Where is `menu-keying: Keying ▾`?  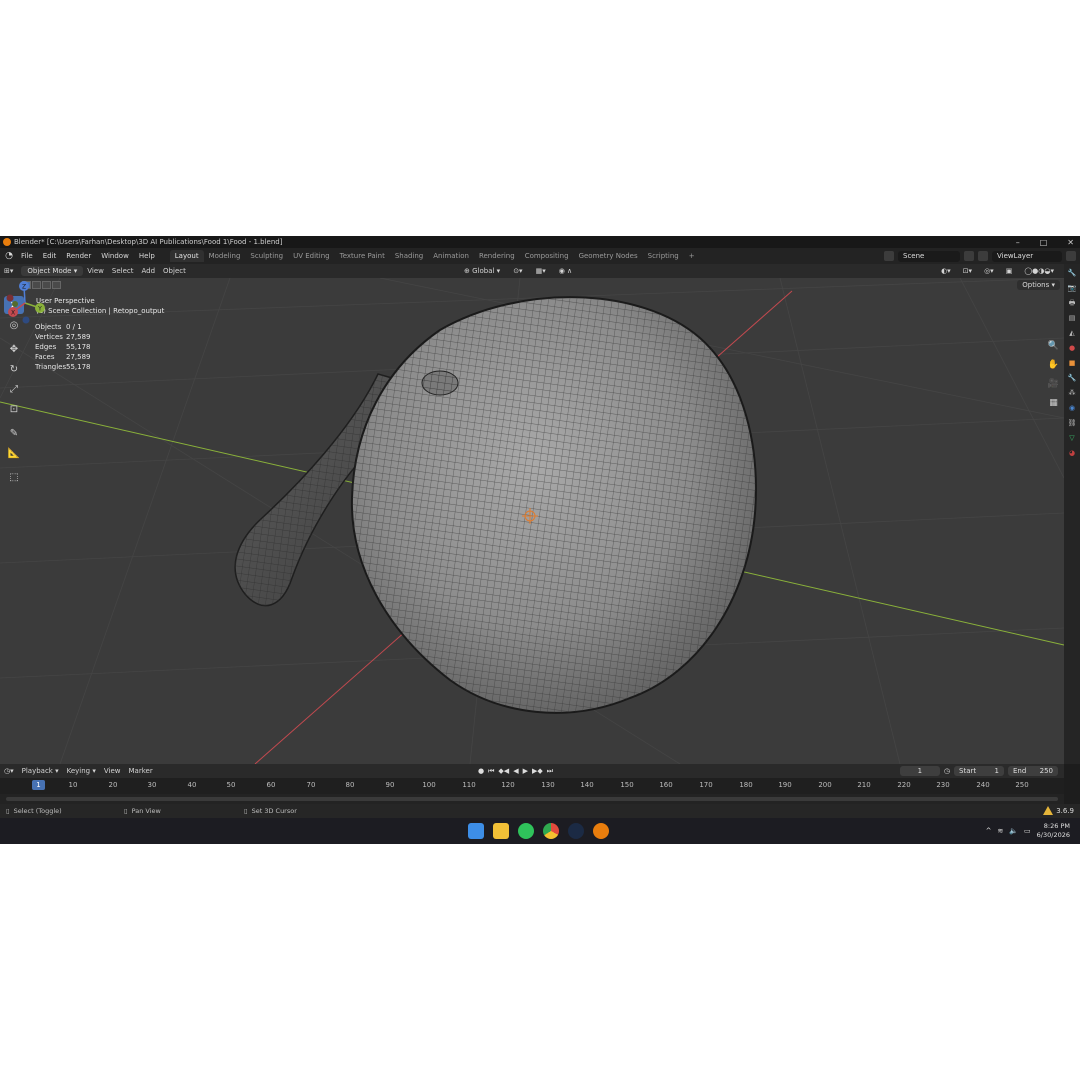 menu-keying: Keying ▾ is located at coordinates (81, 771).